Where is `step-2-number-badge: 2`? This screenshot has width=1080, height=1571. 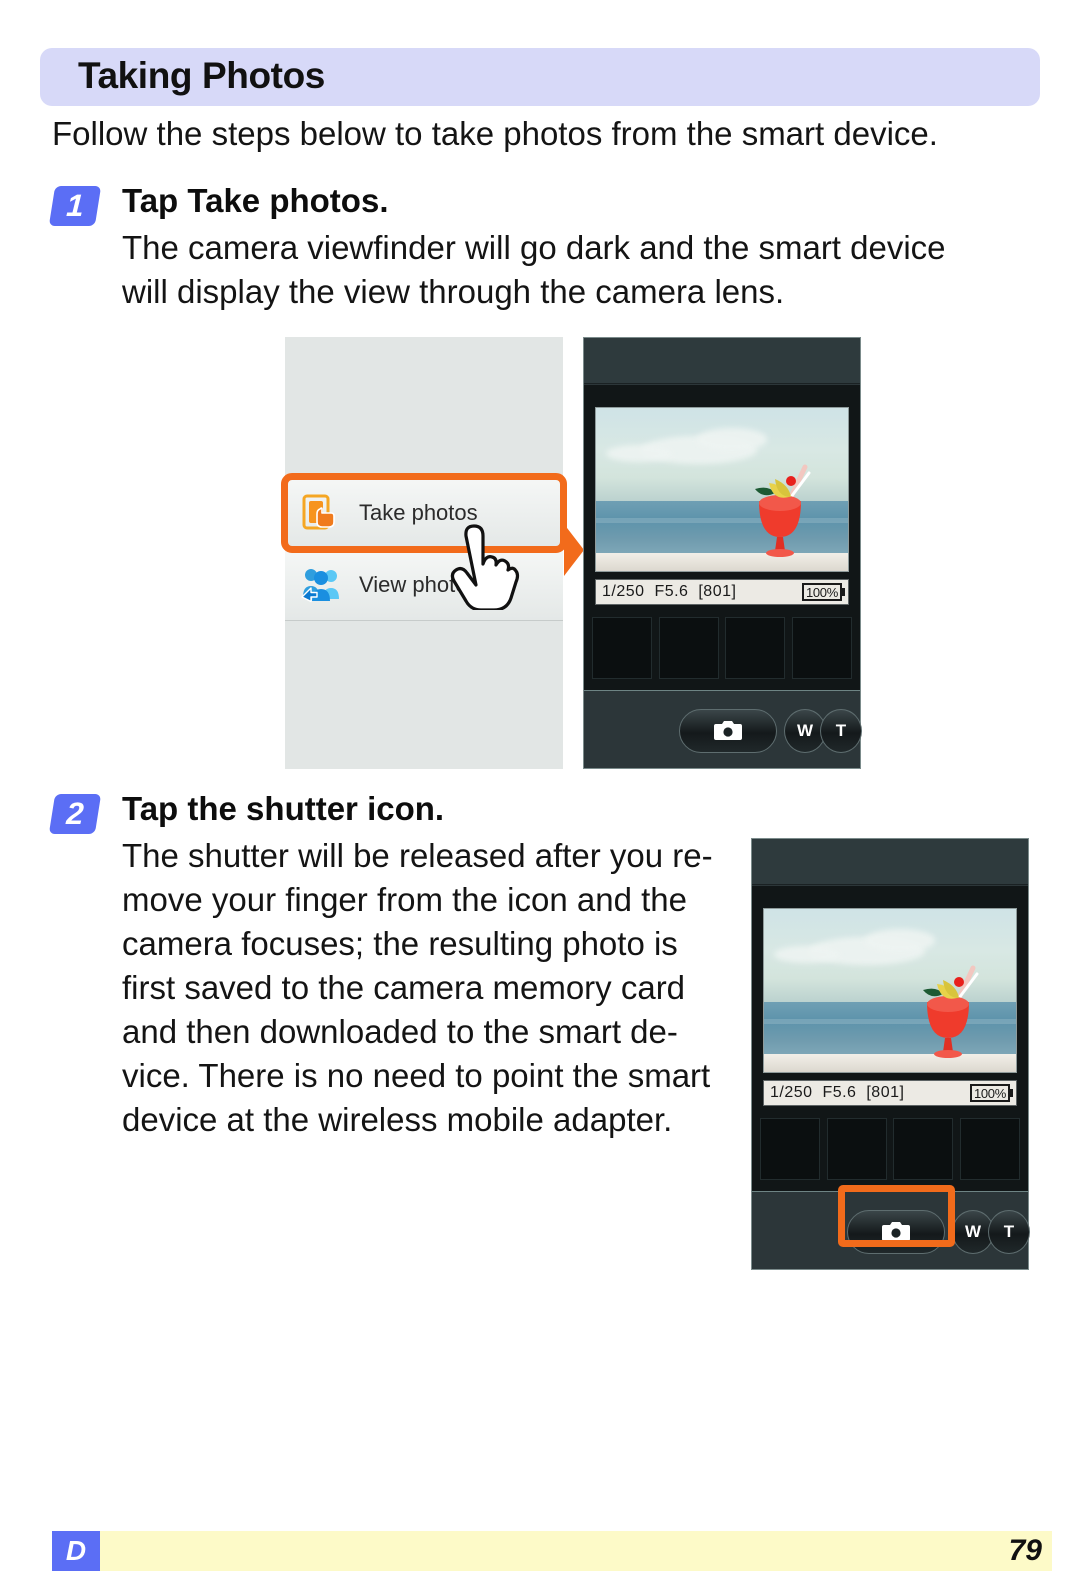 step-2-number-badge: 2 is located at coordinates (75, 814).